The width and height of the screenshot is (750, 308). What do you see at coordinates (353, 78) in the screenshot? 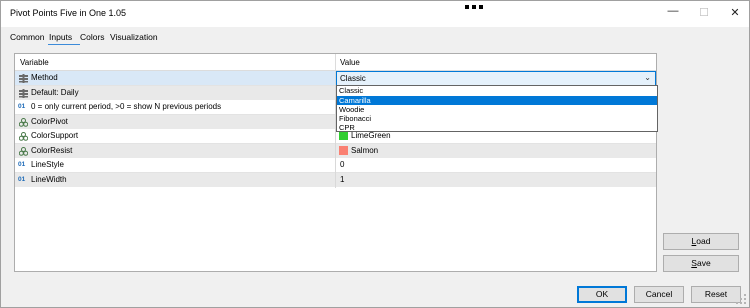
I see `method-combobox-value: Classic` at bounding box center [353, 78].